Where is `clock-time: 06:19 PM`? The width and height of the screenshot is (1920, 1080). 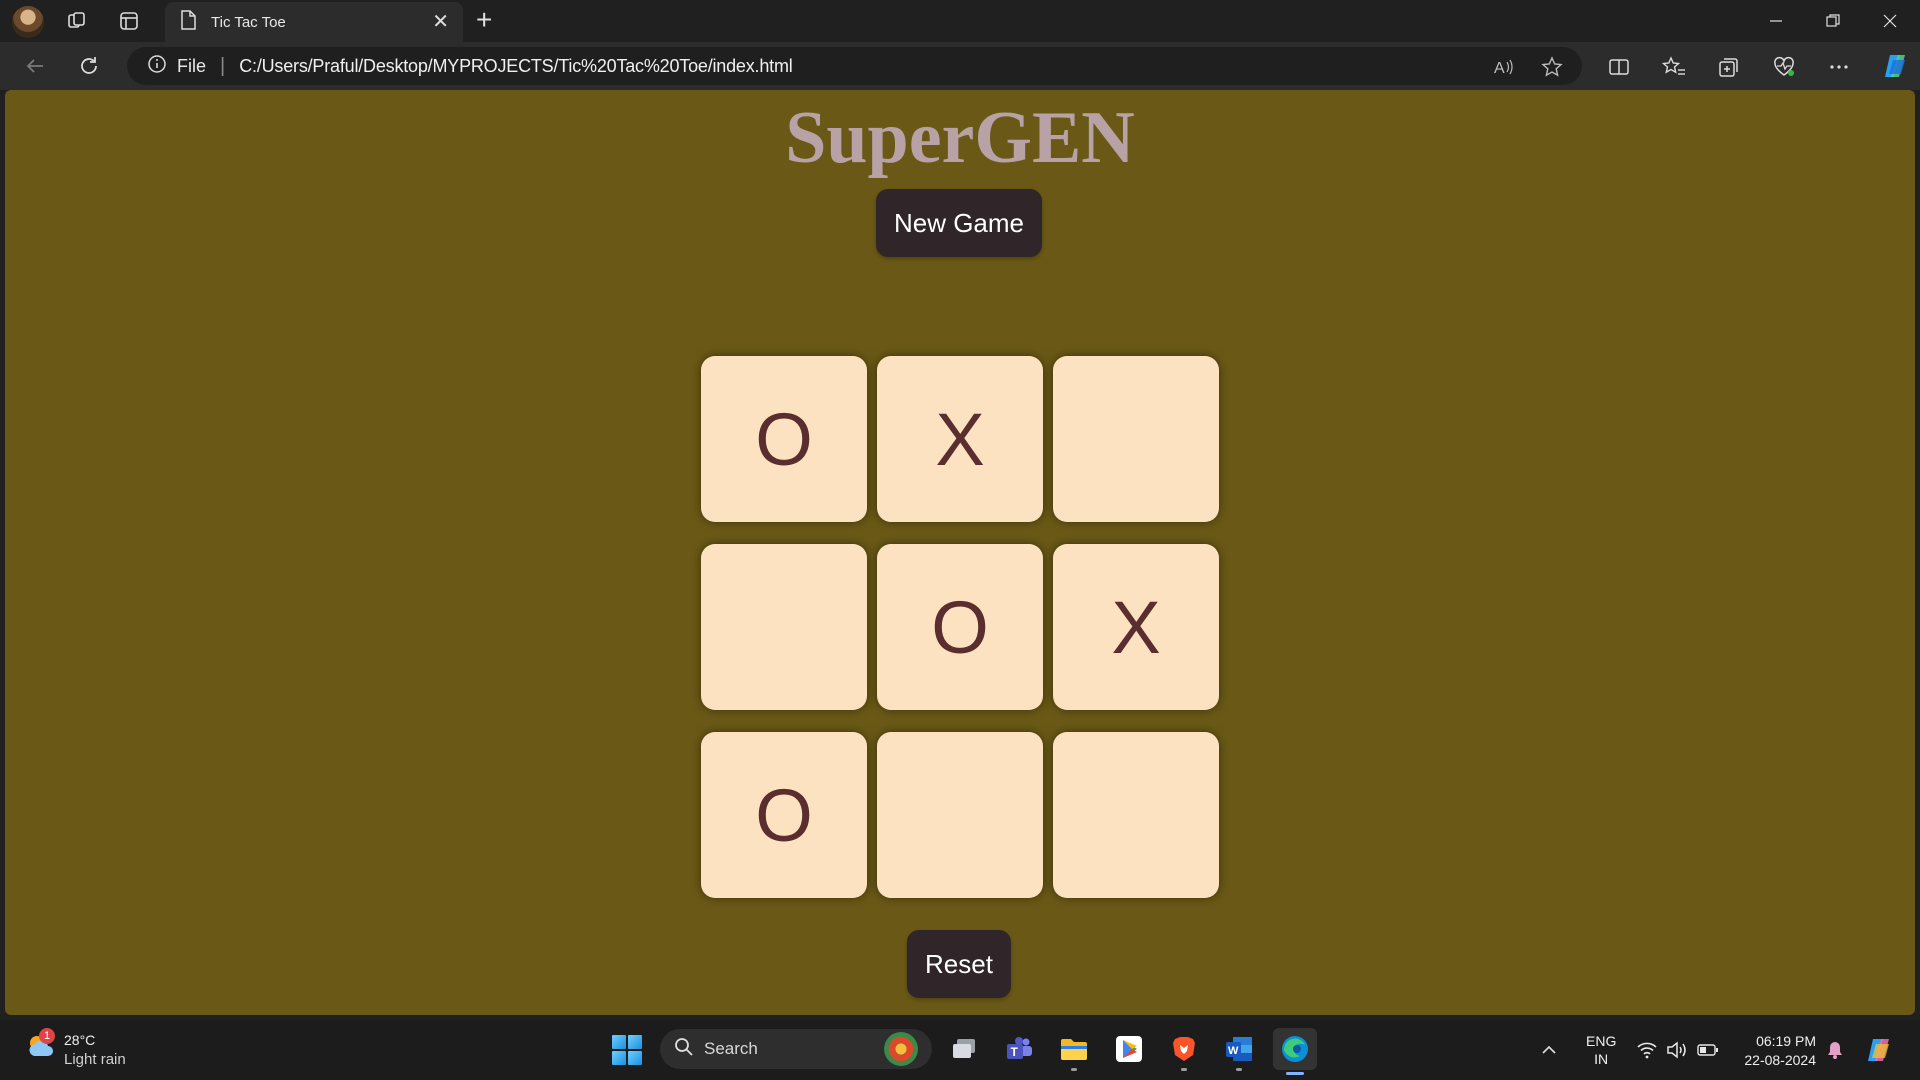
clock-time: 06:19 PM is located at coordinates (1786, 1041).